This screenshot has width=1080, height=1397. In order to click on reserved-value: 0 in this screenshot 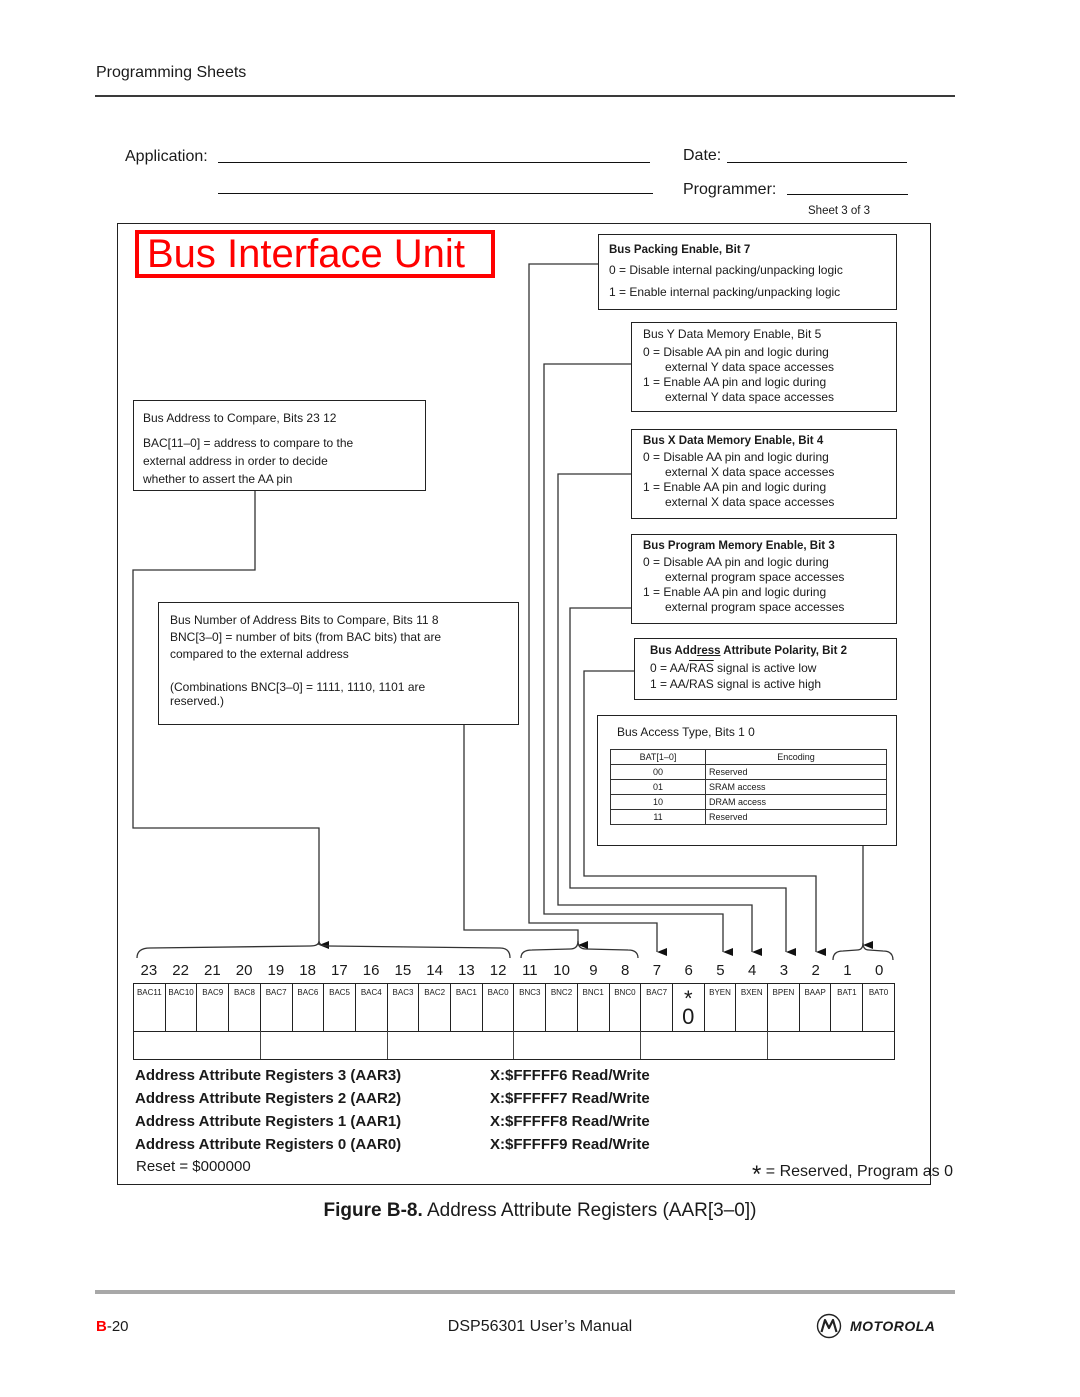, I will do `click(688, 1016)`.